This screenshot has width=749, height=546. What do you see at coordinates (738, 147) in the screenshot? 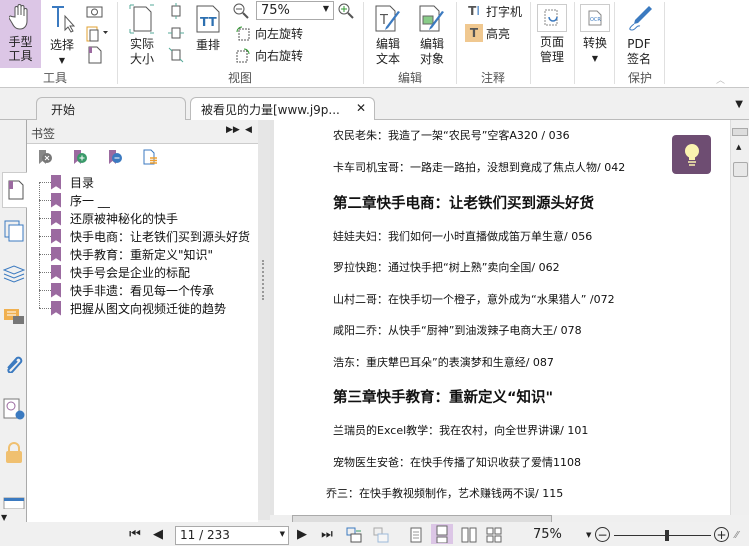
I see `scroll-up-icon: ▲` at bounding box center [738, 147].